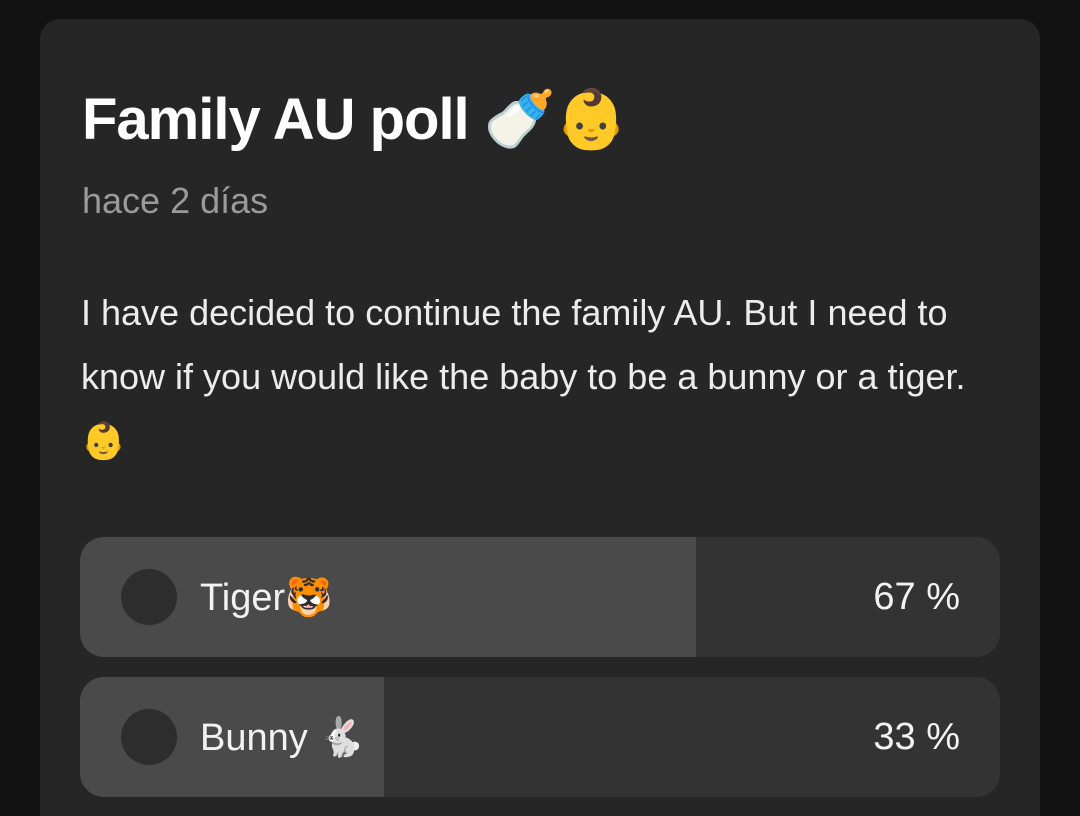 This screenshot has width=1080, height=816. Describe the element at coordinates (540, 737) in the screenshot. I see `poll-option-bunny: Bunny 🐇 33 %` at that location.